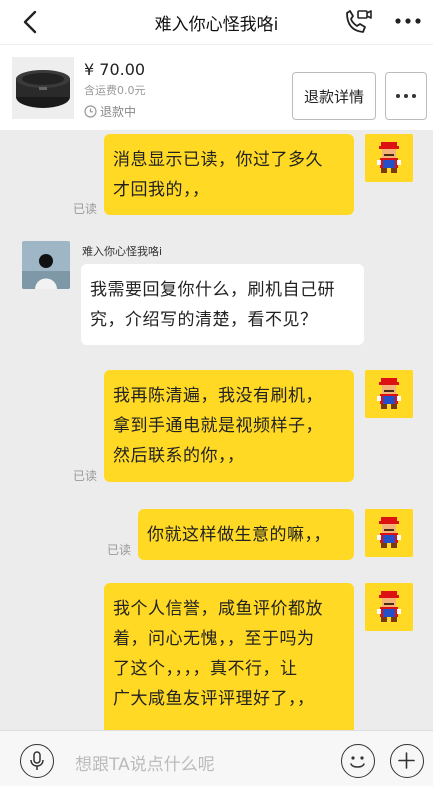 The width and height of the screenshot is (433, 786). I want to click on more-menu-button, so click(408, 21).